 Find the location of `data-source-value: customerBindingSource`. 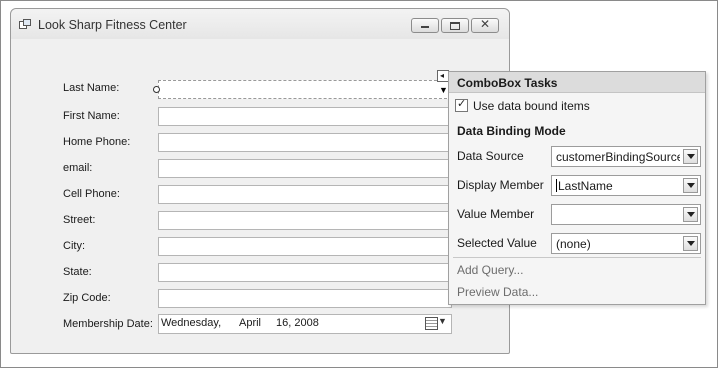

data-source-value: customerBindingSource is located at coordinates (618, 157).